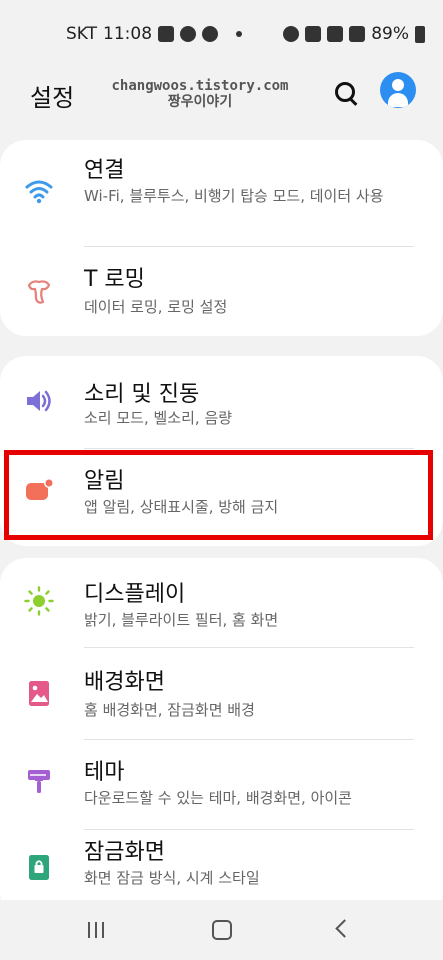 This screenshot has height=960, width=443. What do you see at coordinates (188, 34) in the screenshot?
I see `chat-notification-icon` at bounding box center [188, 34].